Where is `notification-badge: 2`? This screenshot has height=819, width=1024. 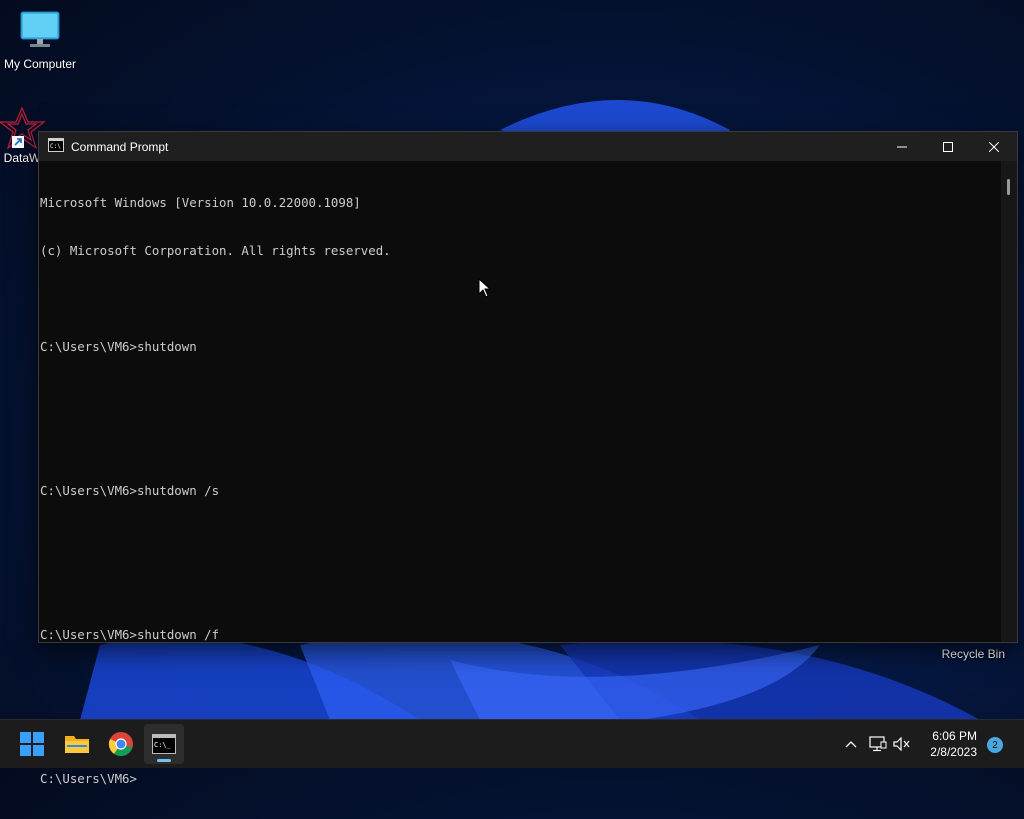 notification-badge: 2 is located at coordinates (995, 745).